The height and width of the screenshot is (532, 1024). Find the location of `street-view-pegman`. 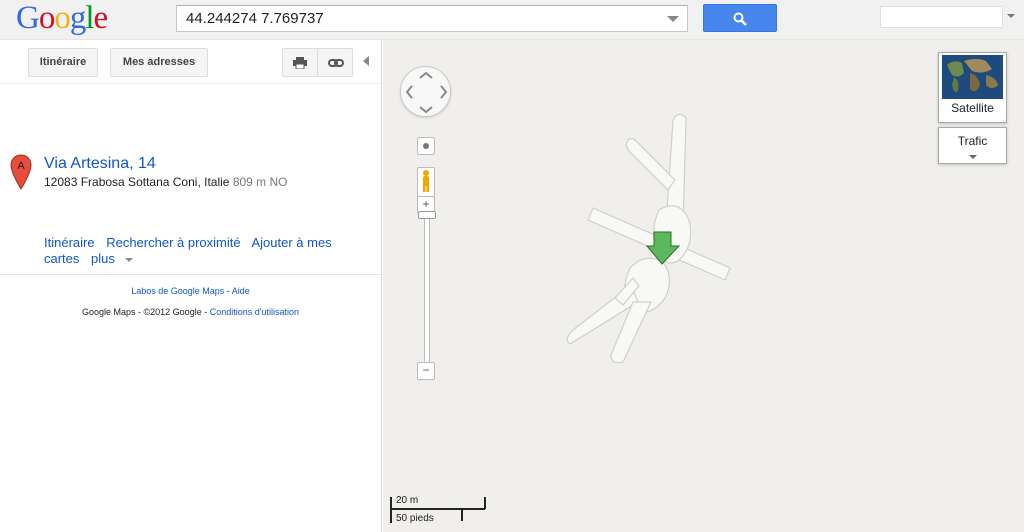

street-view-pegman is located at coordinates (426, 182).